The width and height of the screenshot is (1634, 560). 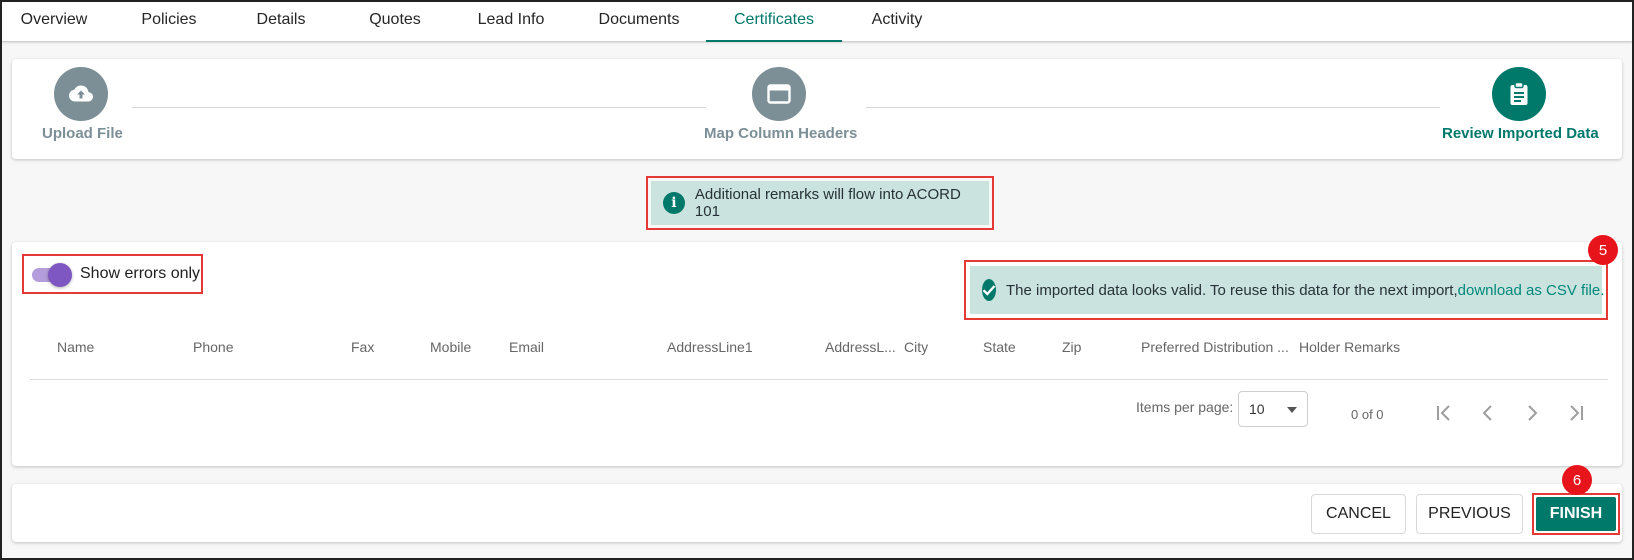 What do you see at coordinates (75, 347) in the screenshot?
I see `column-header-name: Name` at bounding box center [75, 347].